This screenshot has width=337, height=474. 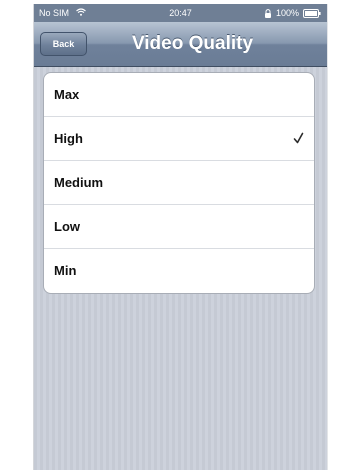 What do you see at coordinates (179, 271) in the screenshot?
I see `option-min: Min` at bounding box center [179, 271].